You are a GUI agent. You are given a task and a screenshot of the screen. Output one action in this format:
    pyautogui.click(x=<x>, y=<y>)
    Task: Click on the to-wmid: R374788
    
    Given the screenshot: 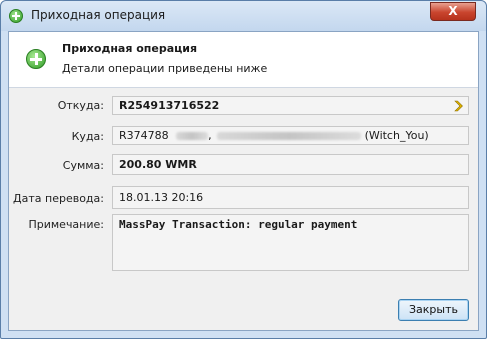 What is the action you would take?
    pyautogui.click(x=144, y=135)
    